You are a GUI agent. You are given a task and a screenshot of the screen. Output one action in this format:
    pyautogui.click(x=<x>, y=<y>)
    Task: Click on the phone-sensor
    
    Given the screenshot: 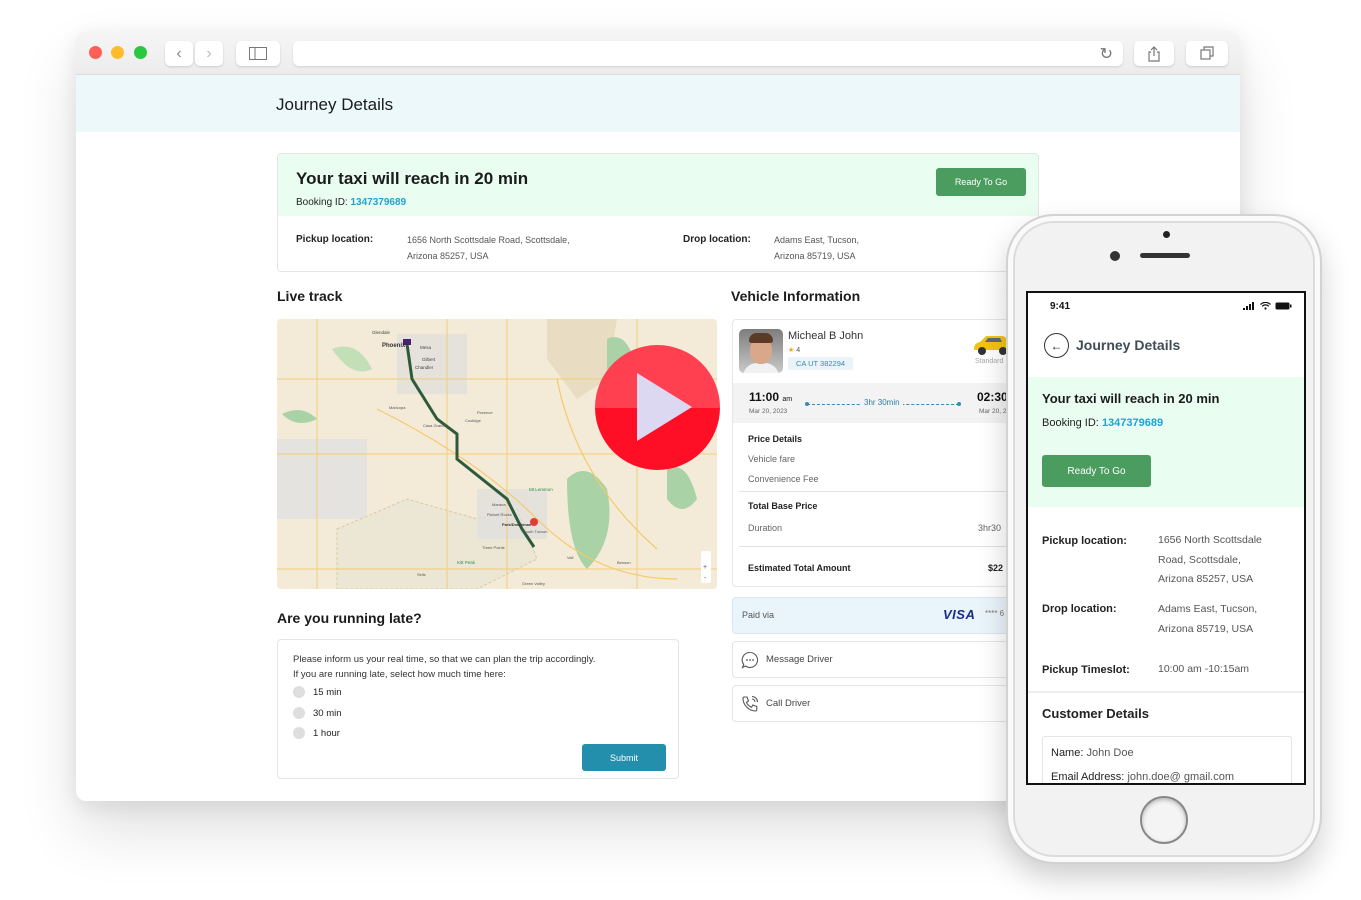 What is the action you would take?
    pyautogui.click(x=1166, y=234)
    